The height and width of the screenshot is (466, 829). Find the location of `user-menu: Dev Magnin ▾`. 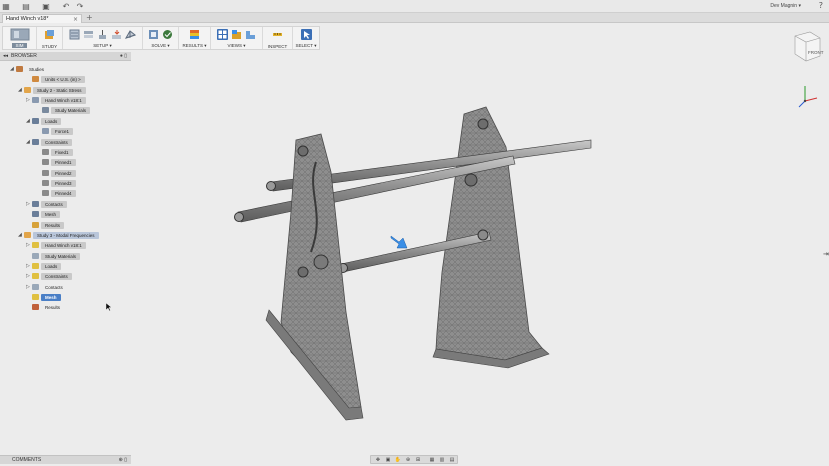

user-menu: Dev Magnin ▾ is located at coordinates (785, 6).